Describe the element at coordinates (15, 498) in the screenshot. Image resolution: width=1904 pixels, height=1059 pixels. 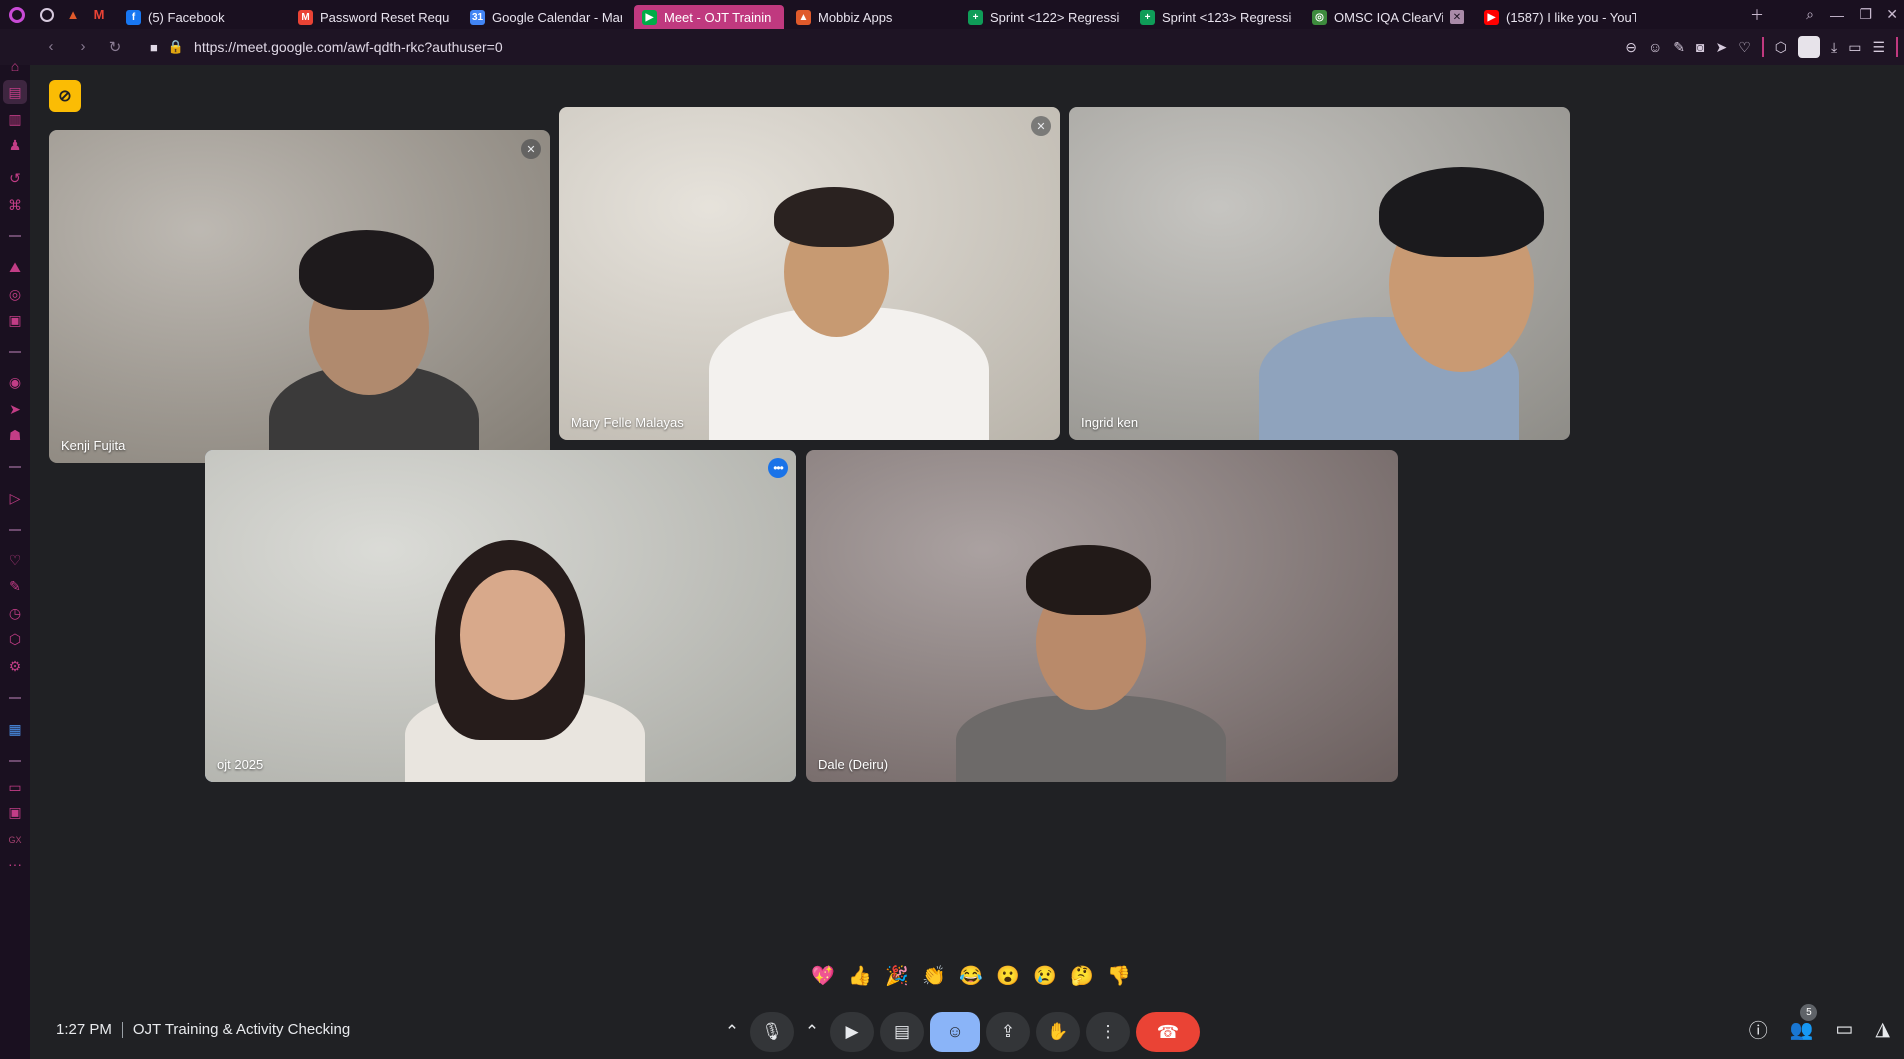
I see `flow-icon: ▷` at that location.